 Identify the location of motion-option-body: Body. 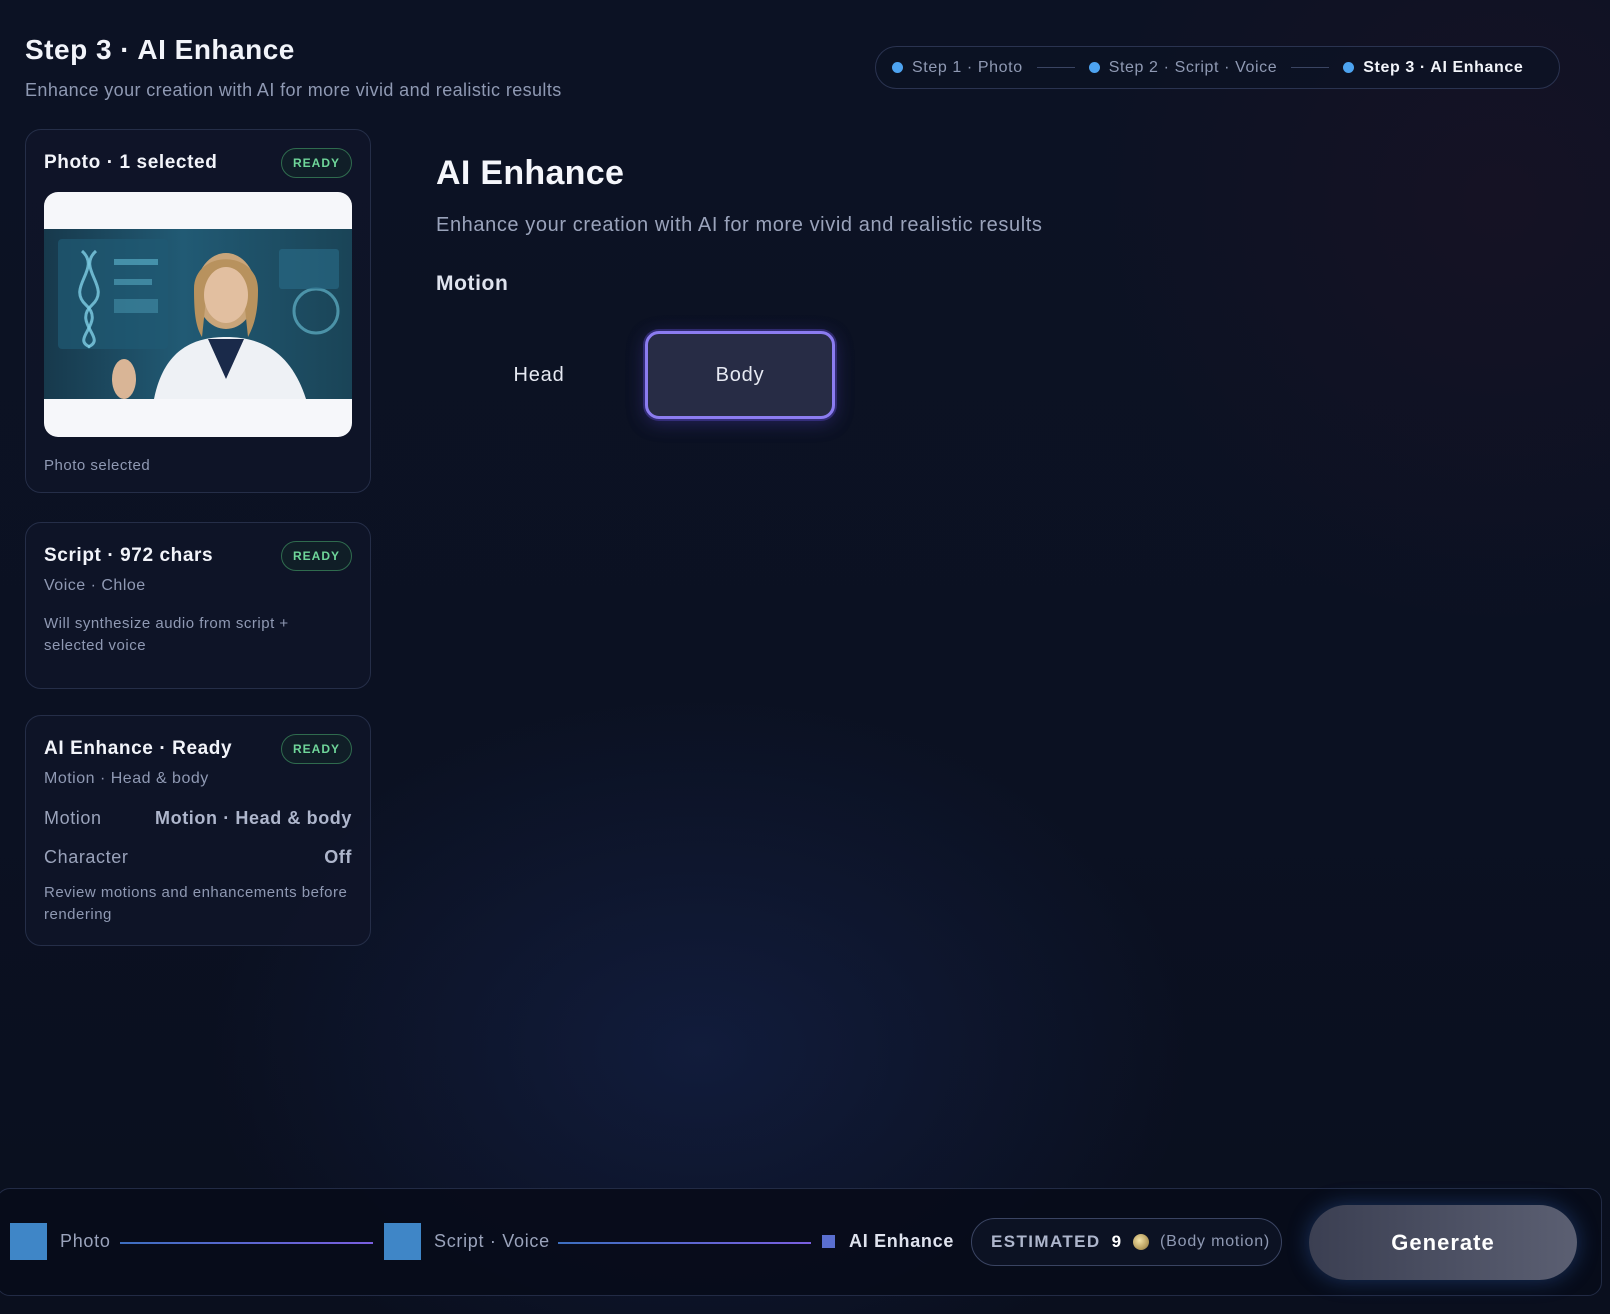
(740, 375).